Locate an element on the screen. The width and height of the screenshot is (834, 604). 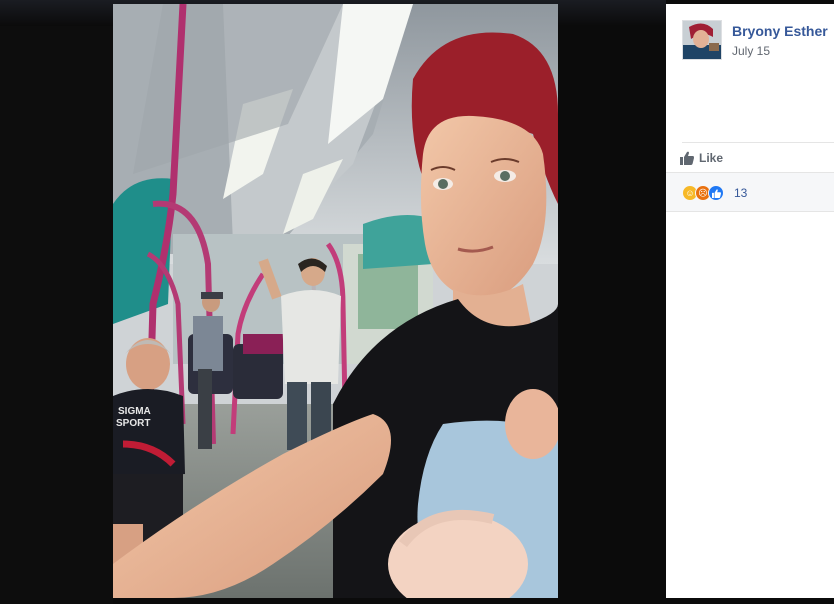
post-date: July 15 is located at coordinates (751, 51).